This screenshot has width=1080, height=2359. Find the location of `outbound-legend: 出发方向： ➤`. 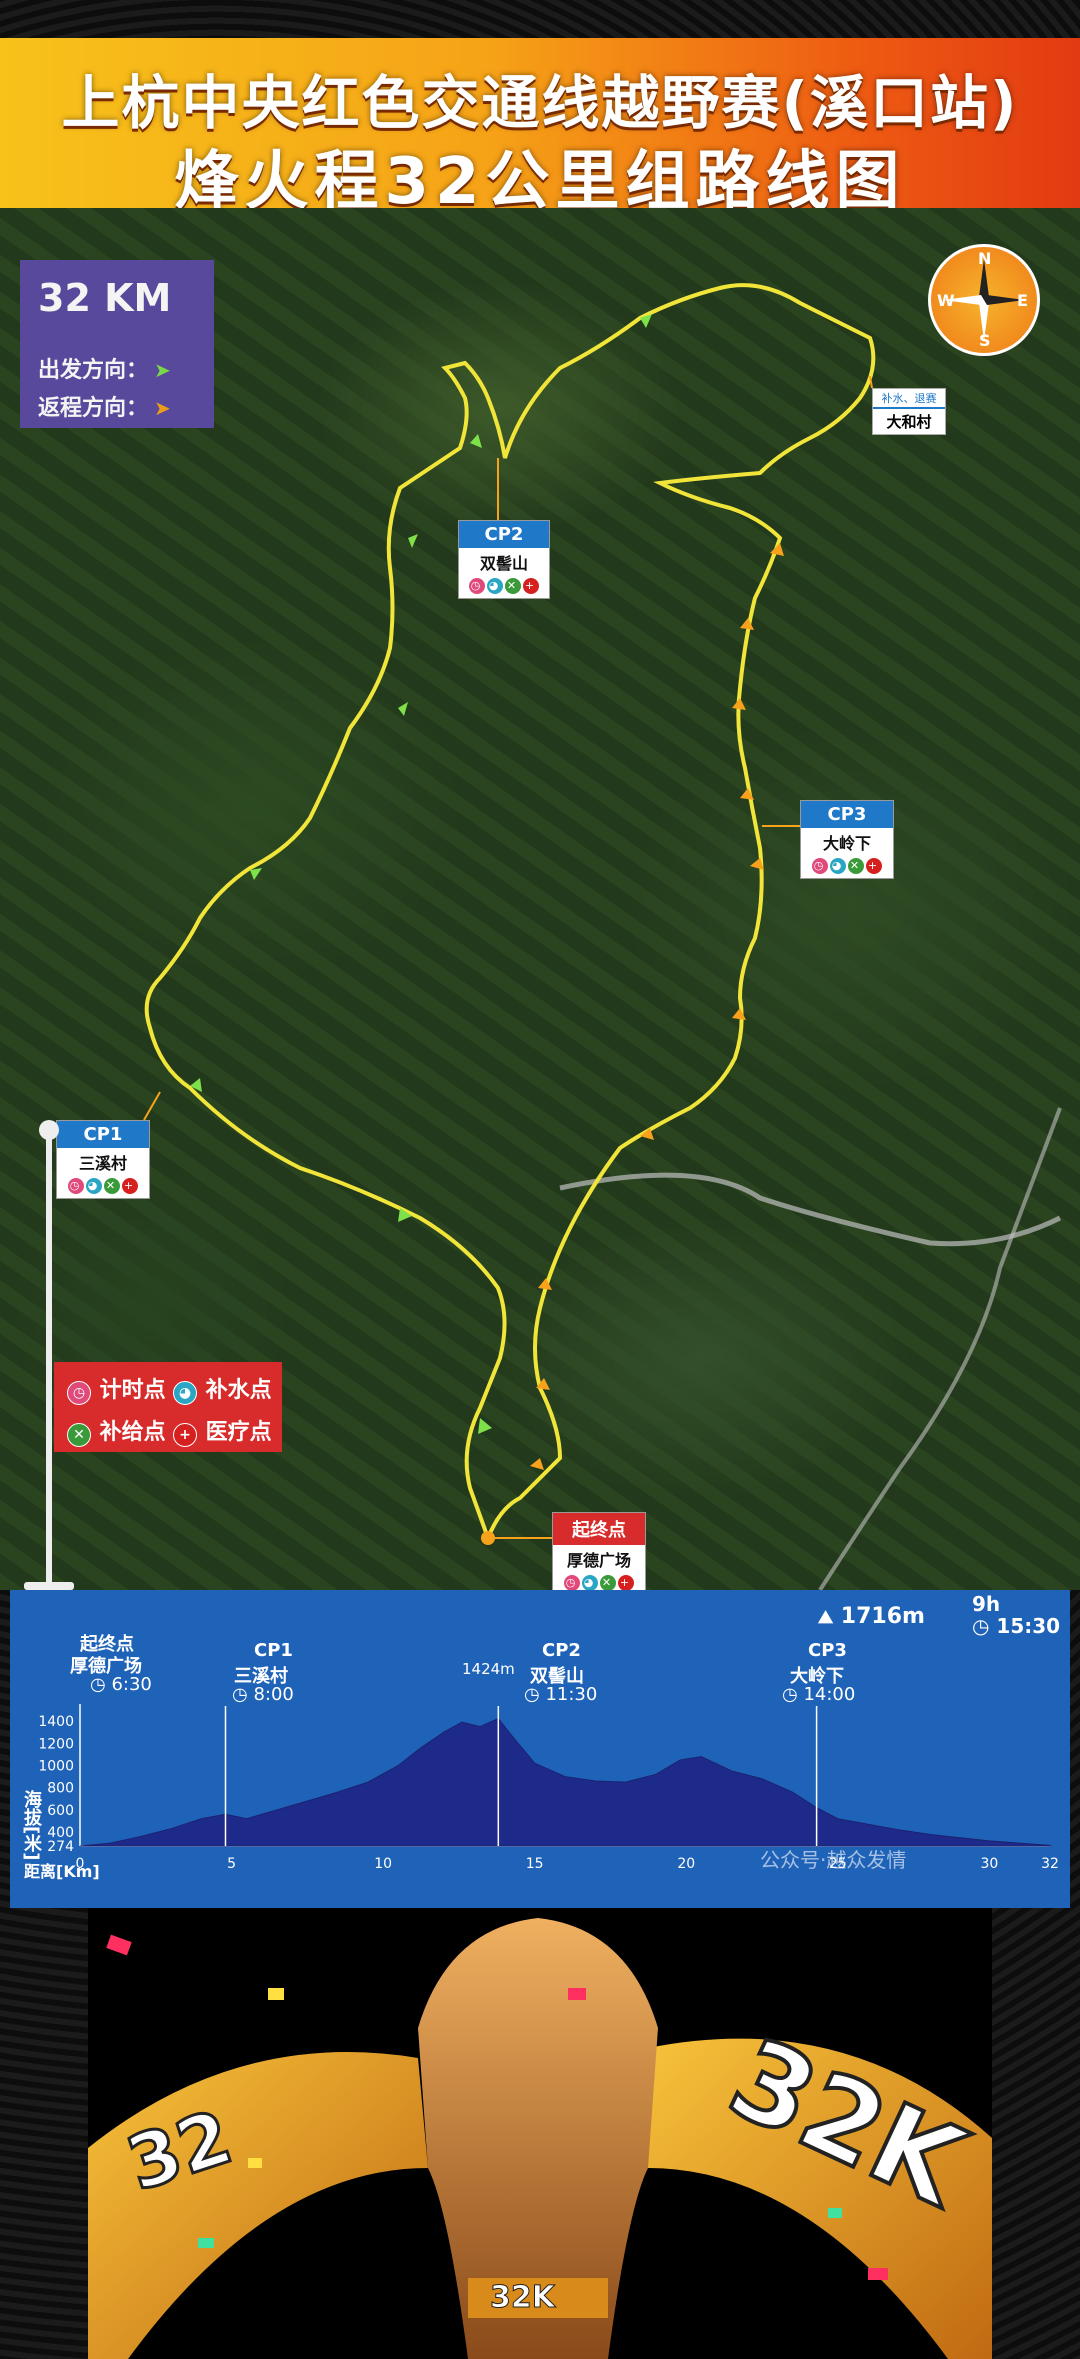

outbound-legend: 出发方向： ➤ is located at coordinates (104, 368).